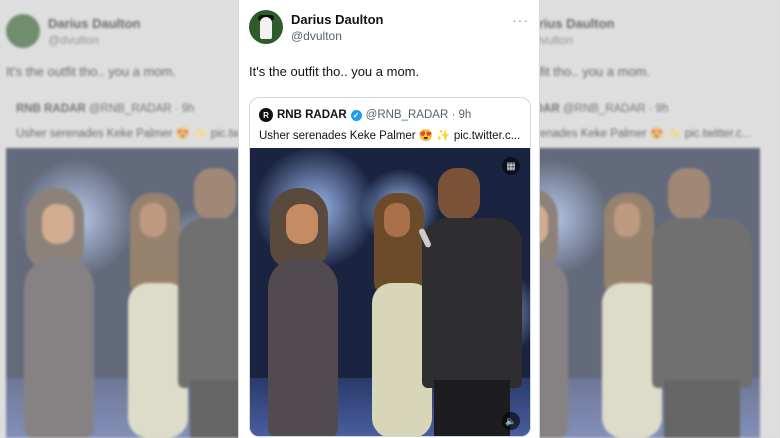 The width and height of the screenshot is (780, 438). What do you see at coordinates (307, 312) in the screenshot?
I see `person-left` at bounding box center [307, 312].